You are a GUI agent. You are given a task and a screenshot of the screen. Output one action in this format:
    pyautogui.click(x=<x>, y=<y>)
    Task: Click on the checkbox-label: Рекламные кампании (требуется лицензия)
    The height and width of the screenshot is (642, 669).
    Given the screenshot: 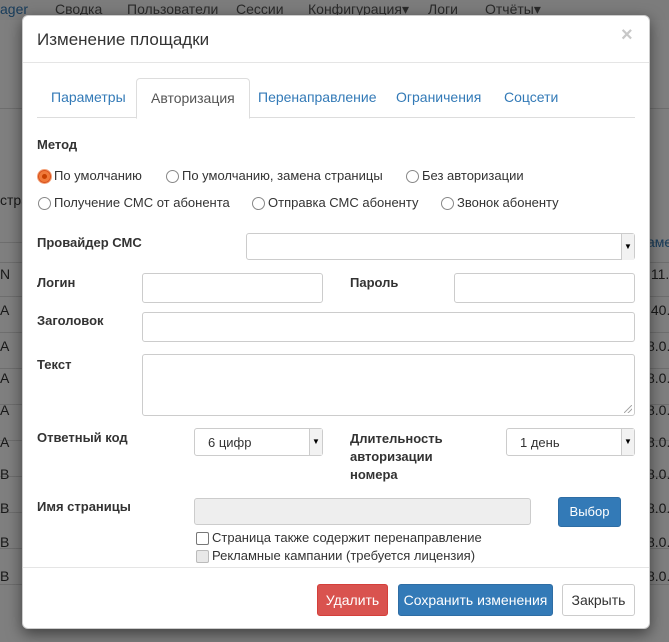 What is the action you would take?
    pyautogui.click(x=344, y=555)
    